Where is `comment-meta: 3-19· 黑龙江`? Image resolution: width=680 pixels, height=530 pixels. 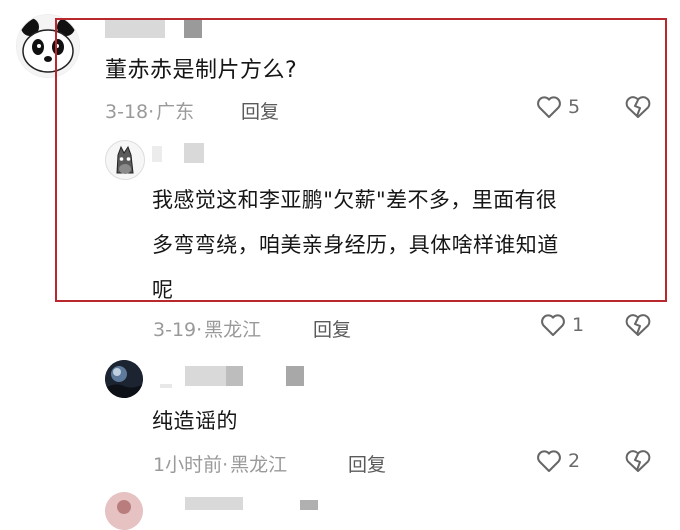
comment-meta: 3-19· 黑龙江 is located at coordinates (207, 328).